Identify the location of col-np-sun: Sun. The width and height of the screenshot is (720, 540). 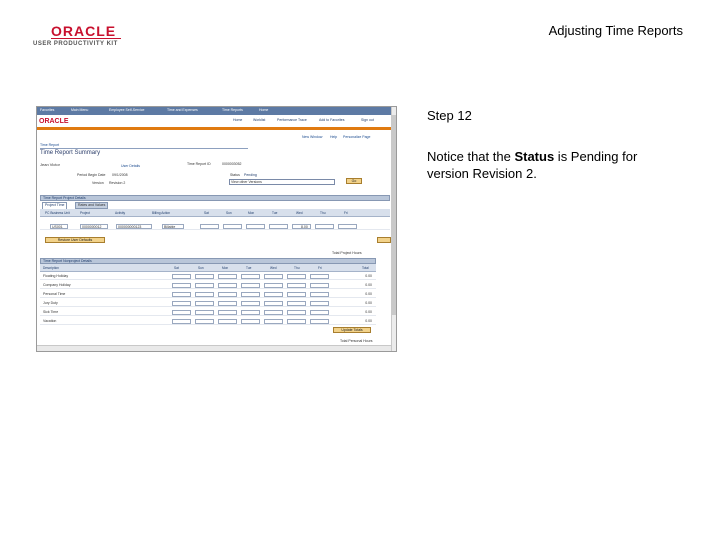
(201, 268).